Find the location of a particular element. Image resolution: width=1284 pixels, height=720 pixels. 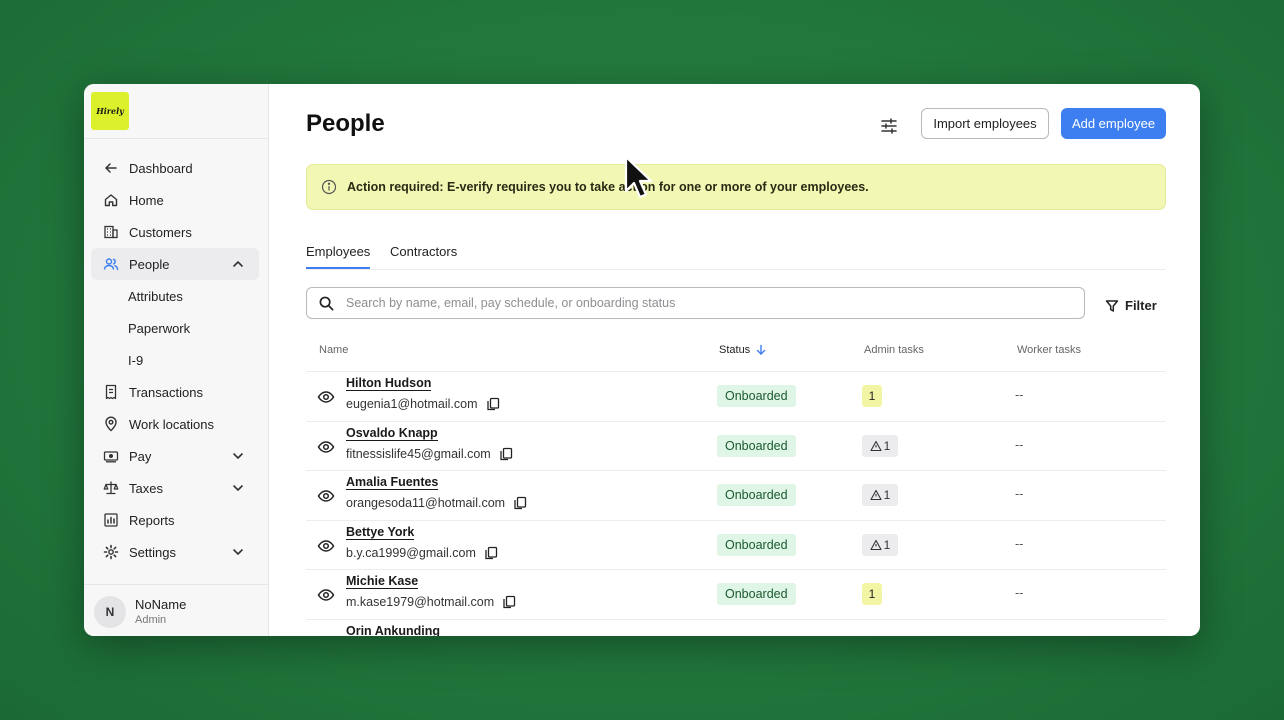

employee-name-link: Amalia Fuentes is located at coordinates (392, 482).